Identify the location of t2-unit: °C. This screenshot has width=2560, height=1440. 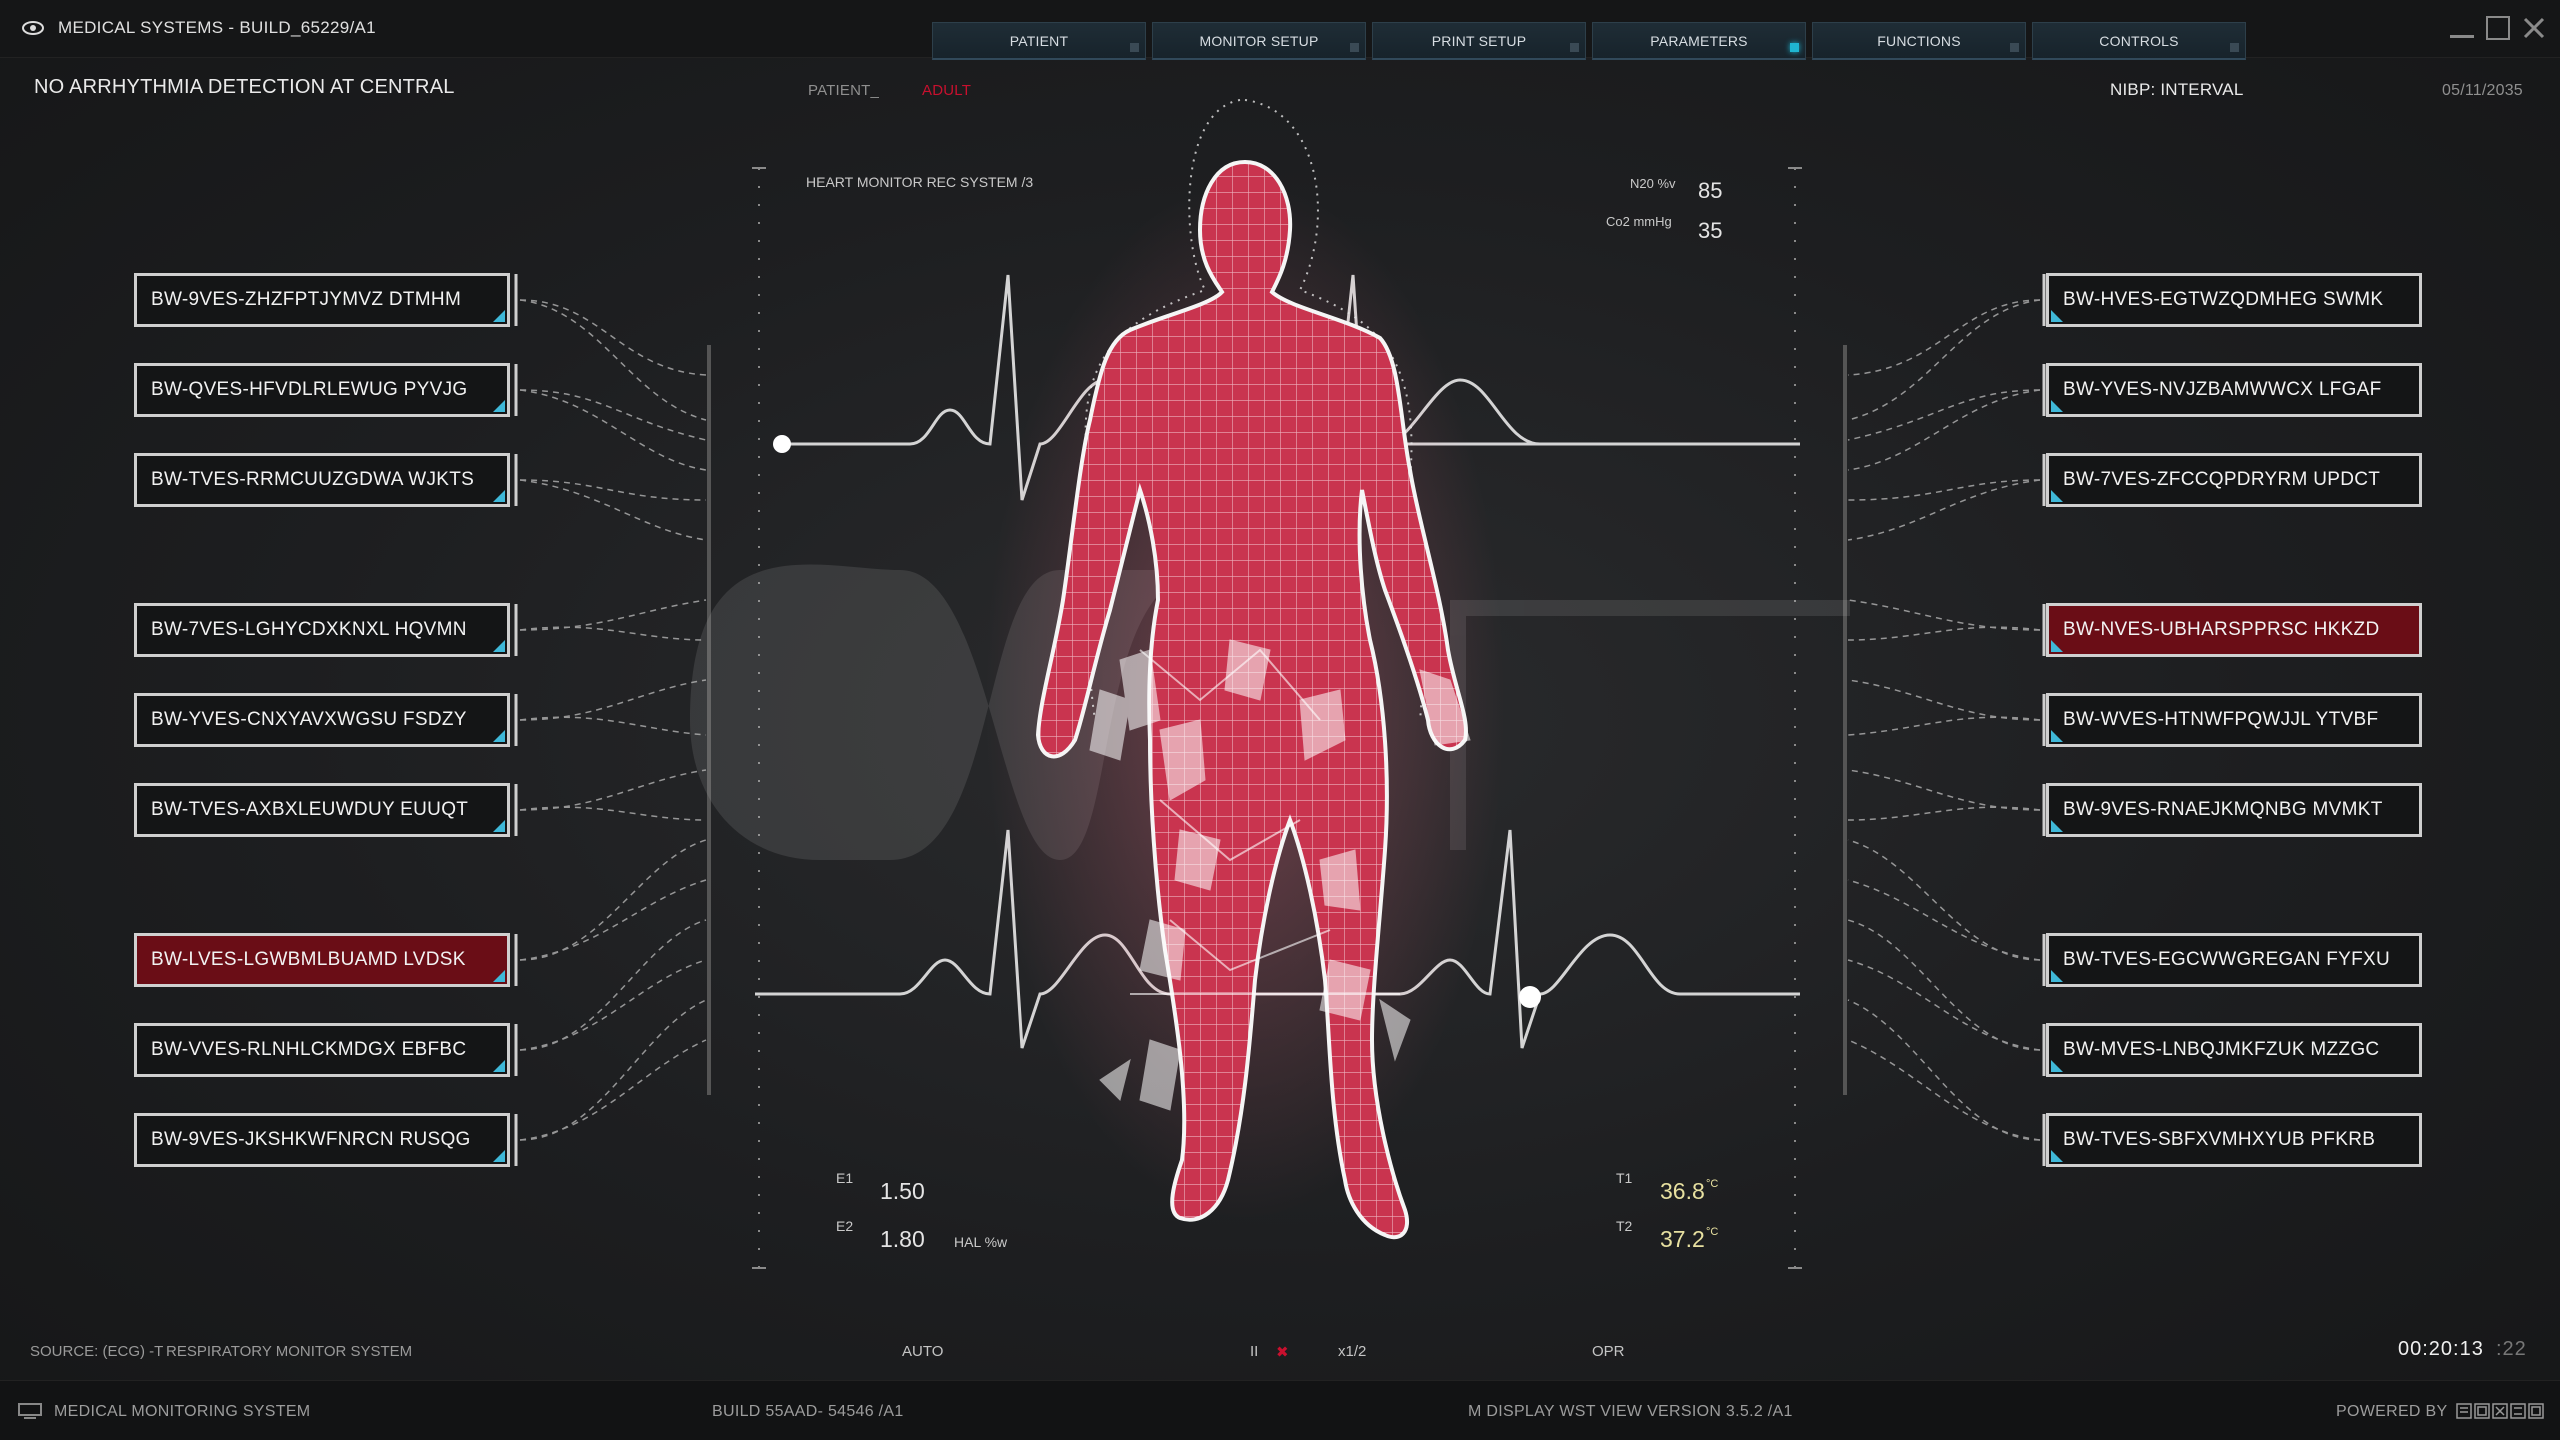
(1712, 1232).